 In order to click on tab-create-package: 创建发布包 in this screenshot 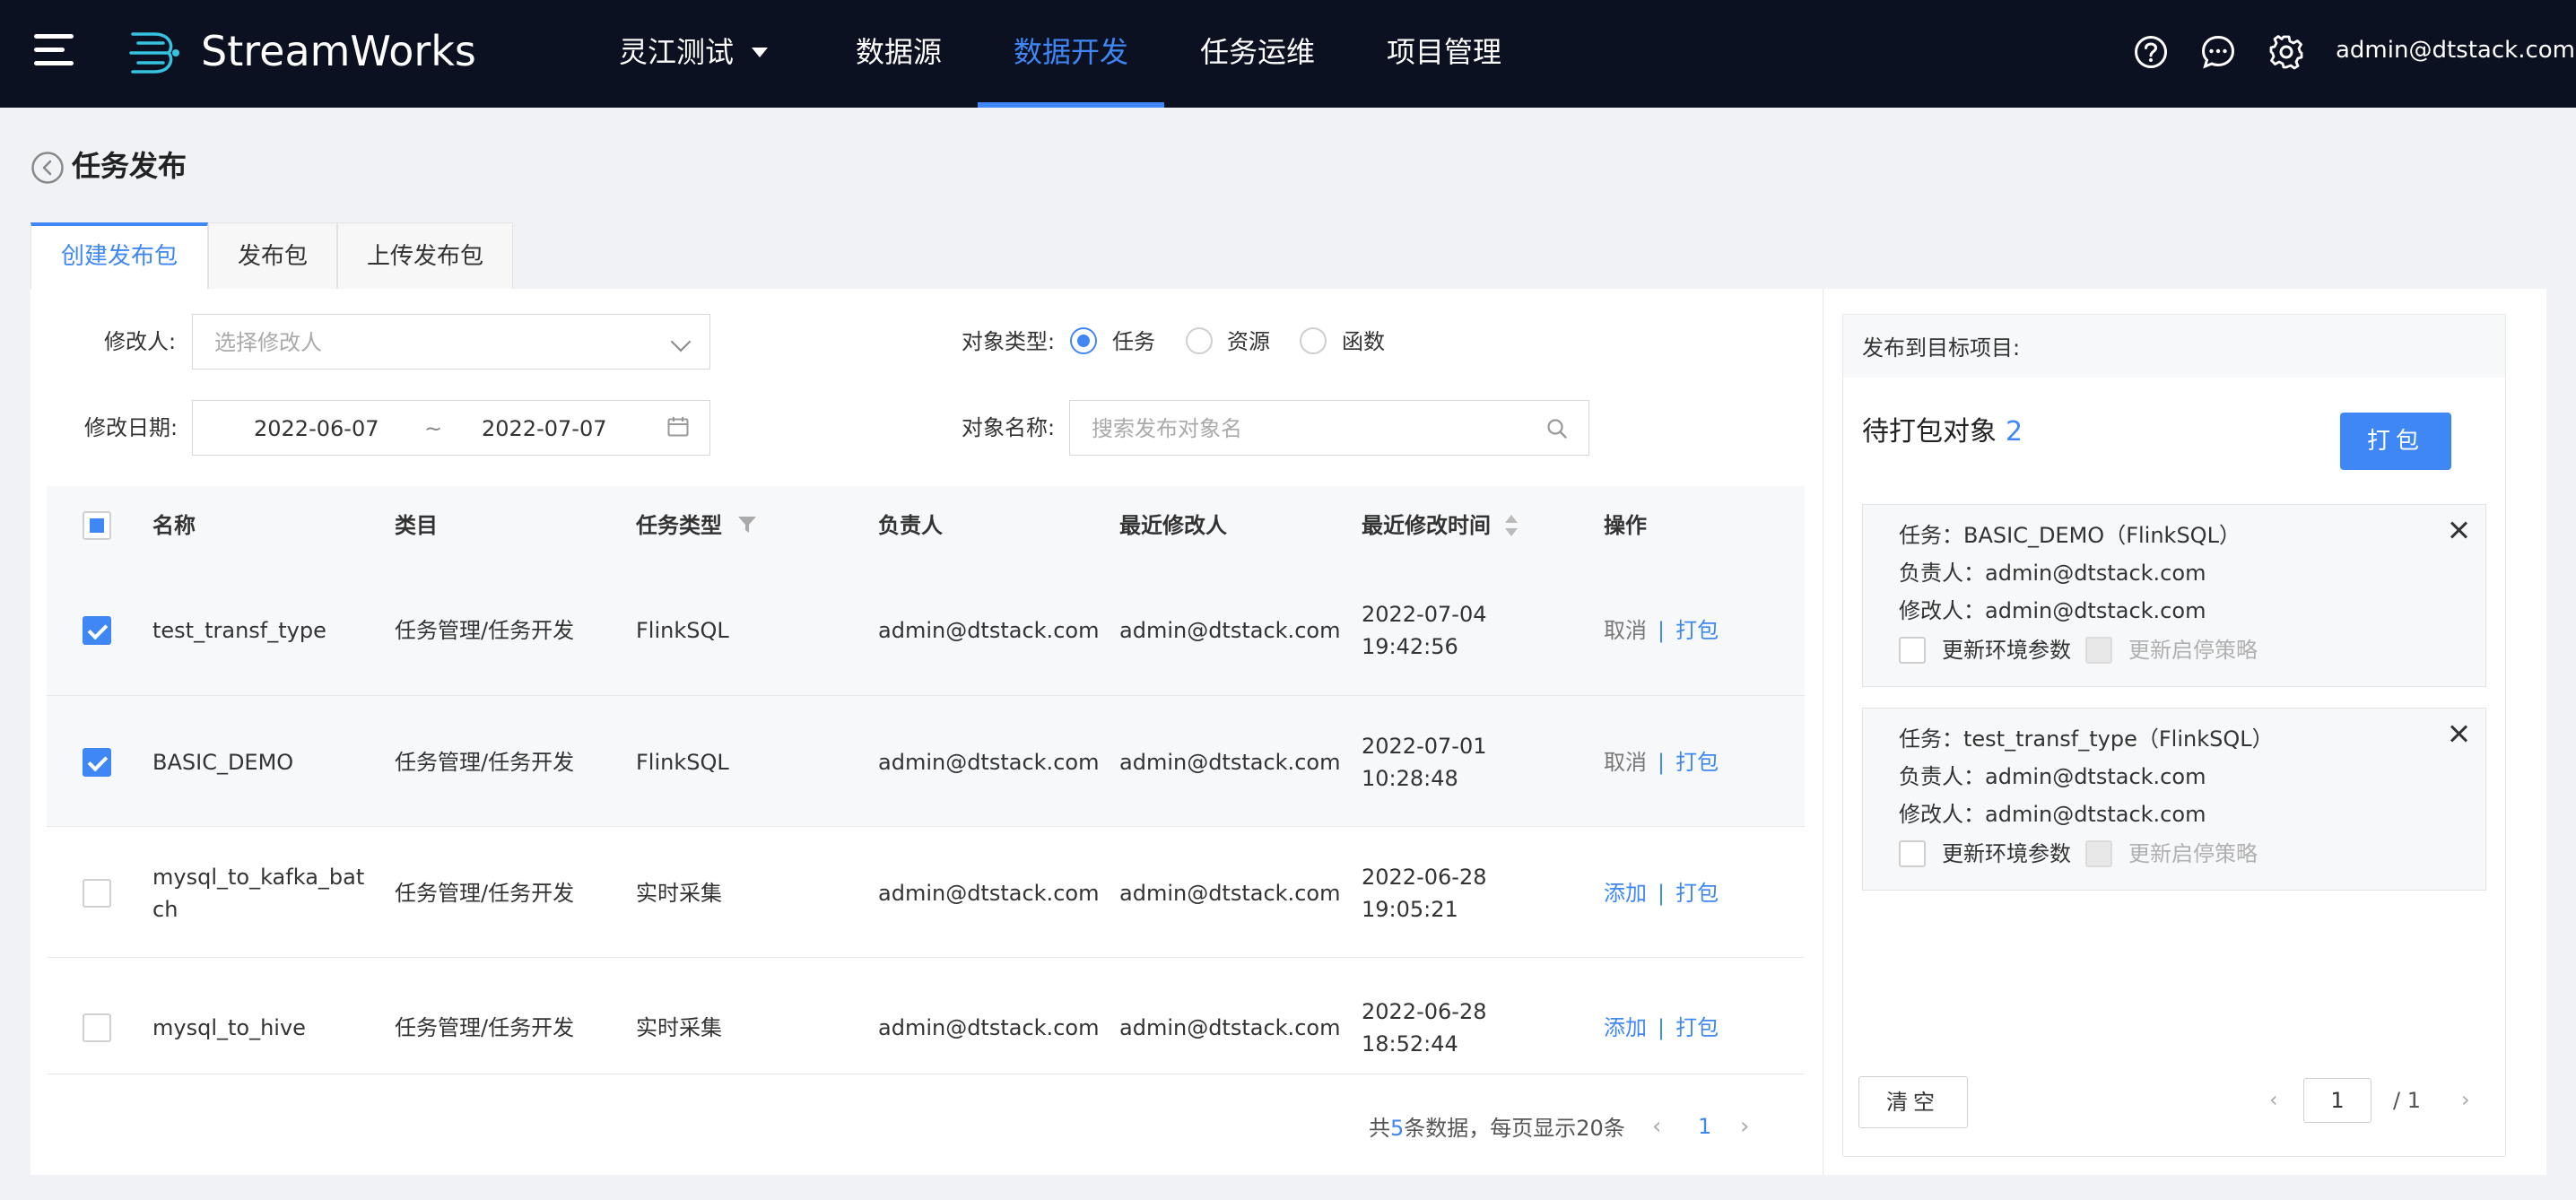, I will do `click(119, 255)`.